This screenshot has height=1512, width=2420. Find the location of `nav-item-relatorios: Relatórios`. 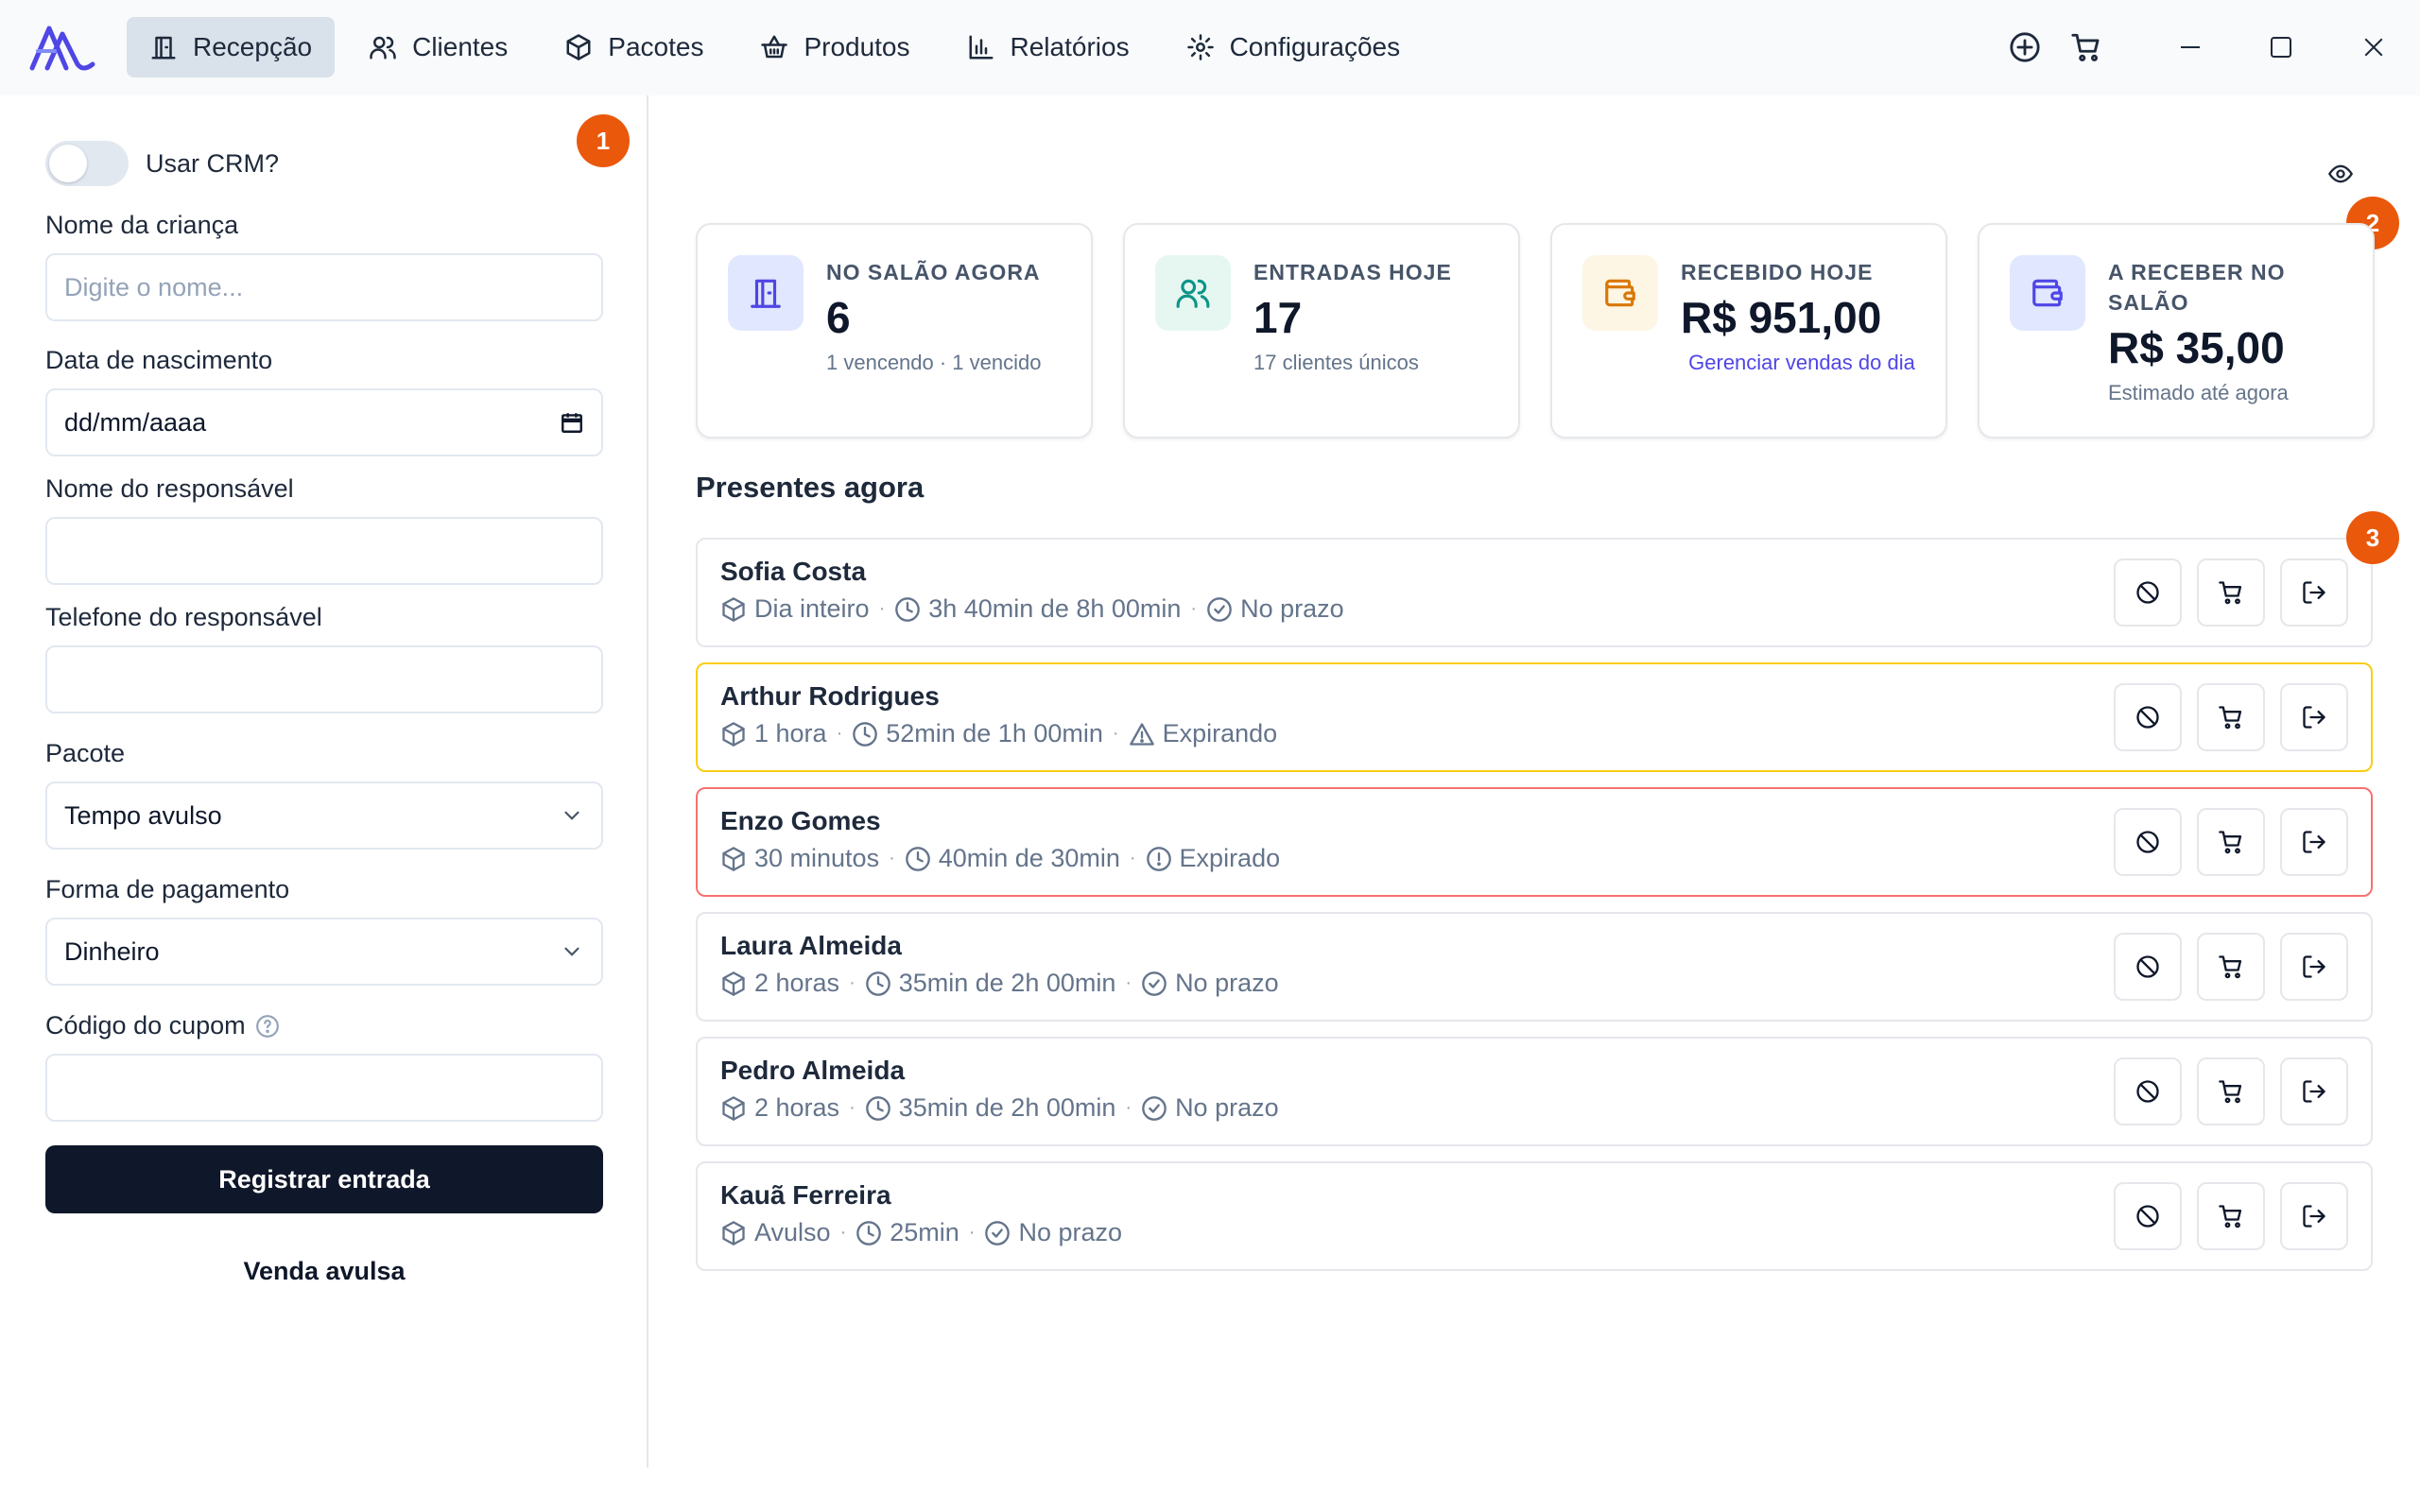

nav-item-relatorios: Relatórios is located at coordinates (1048, 47).